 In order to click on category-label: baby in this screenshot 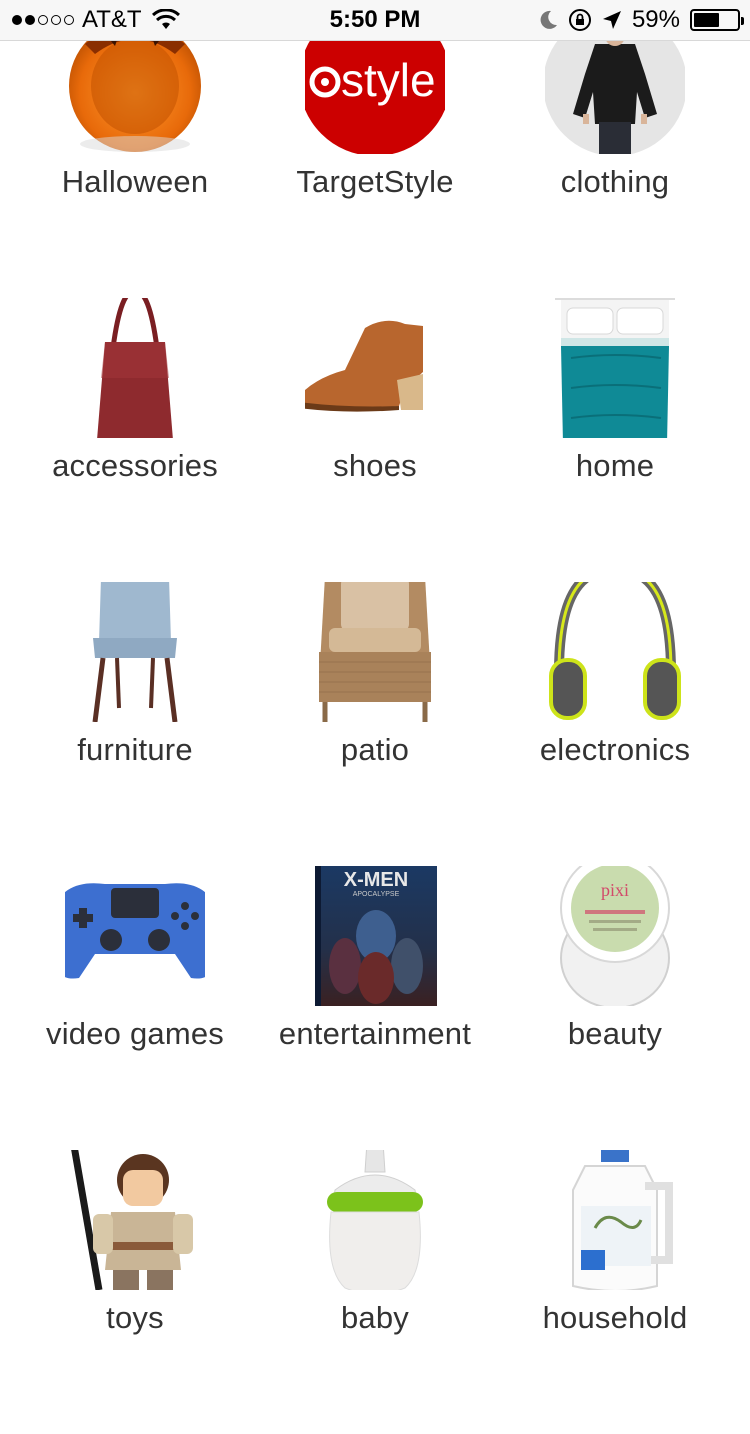, I will do `click(375, 1317)`.